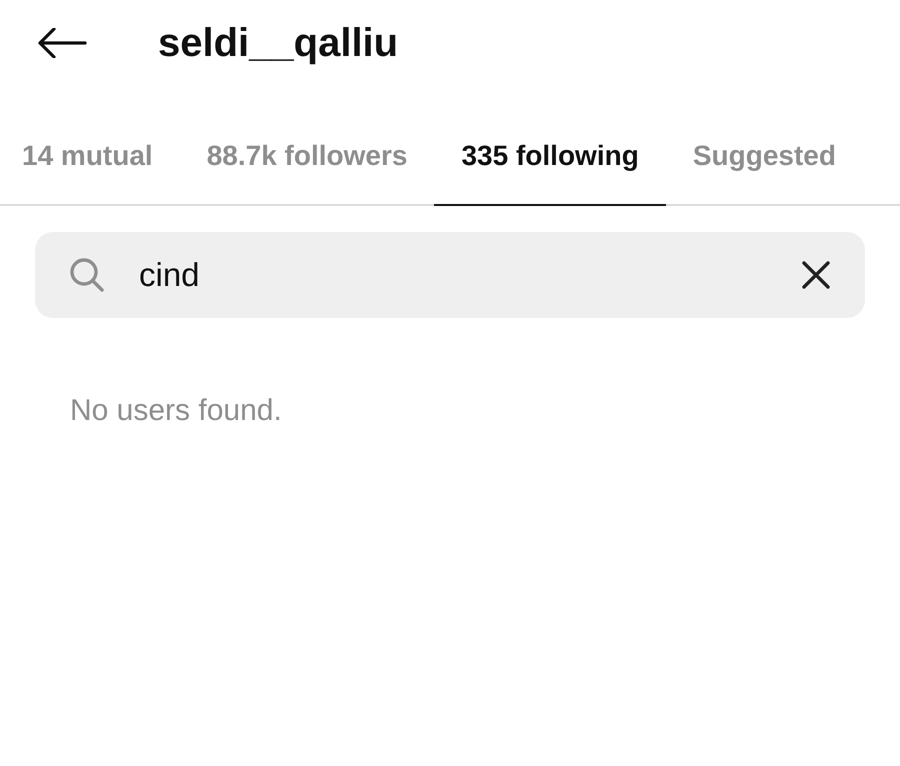  What do you see at coordinates (62, 43) in the screenshot?
I see `back-arrow-icon` at bounding box center [62, 43].